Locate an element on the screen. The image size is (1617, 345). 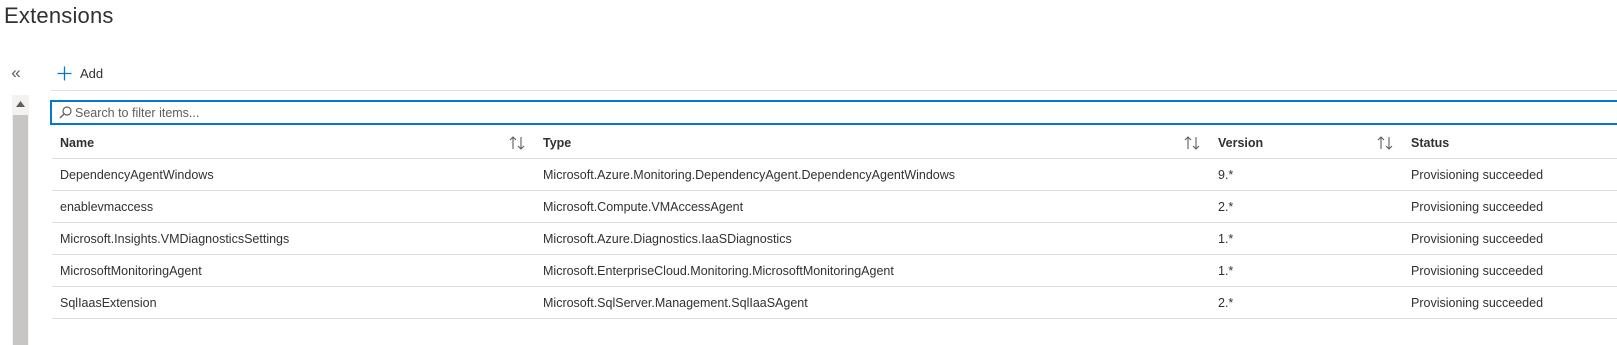
collapse-panel-button: « is located at coordinates (16, 73).